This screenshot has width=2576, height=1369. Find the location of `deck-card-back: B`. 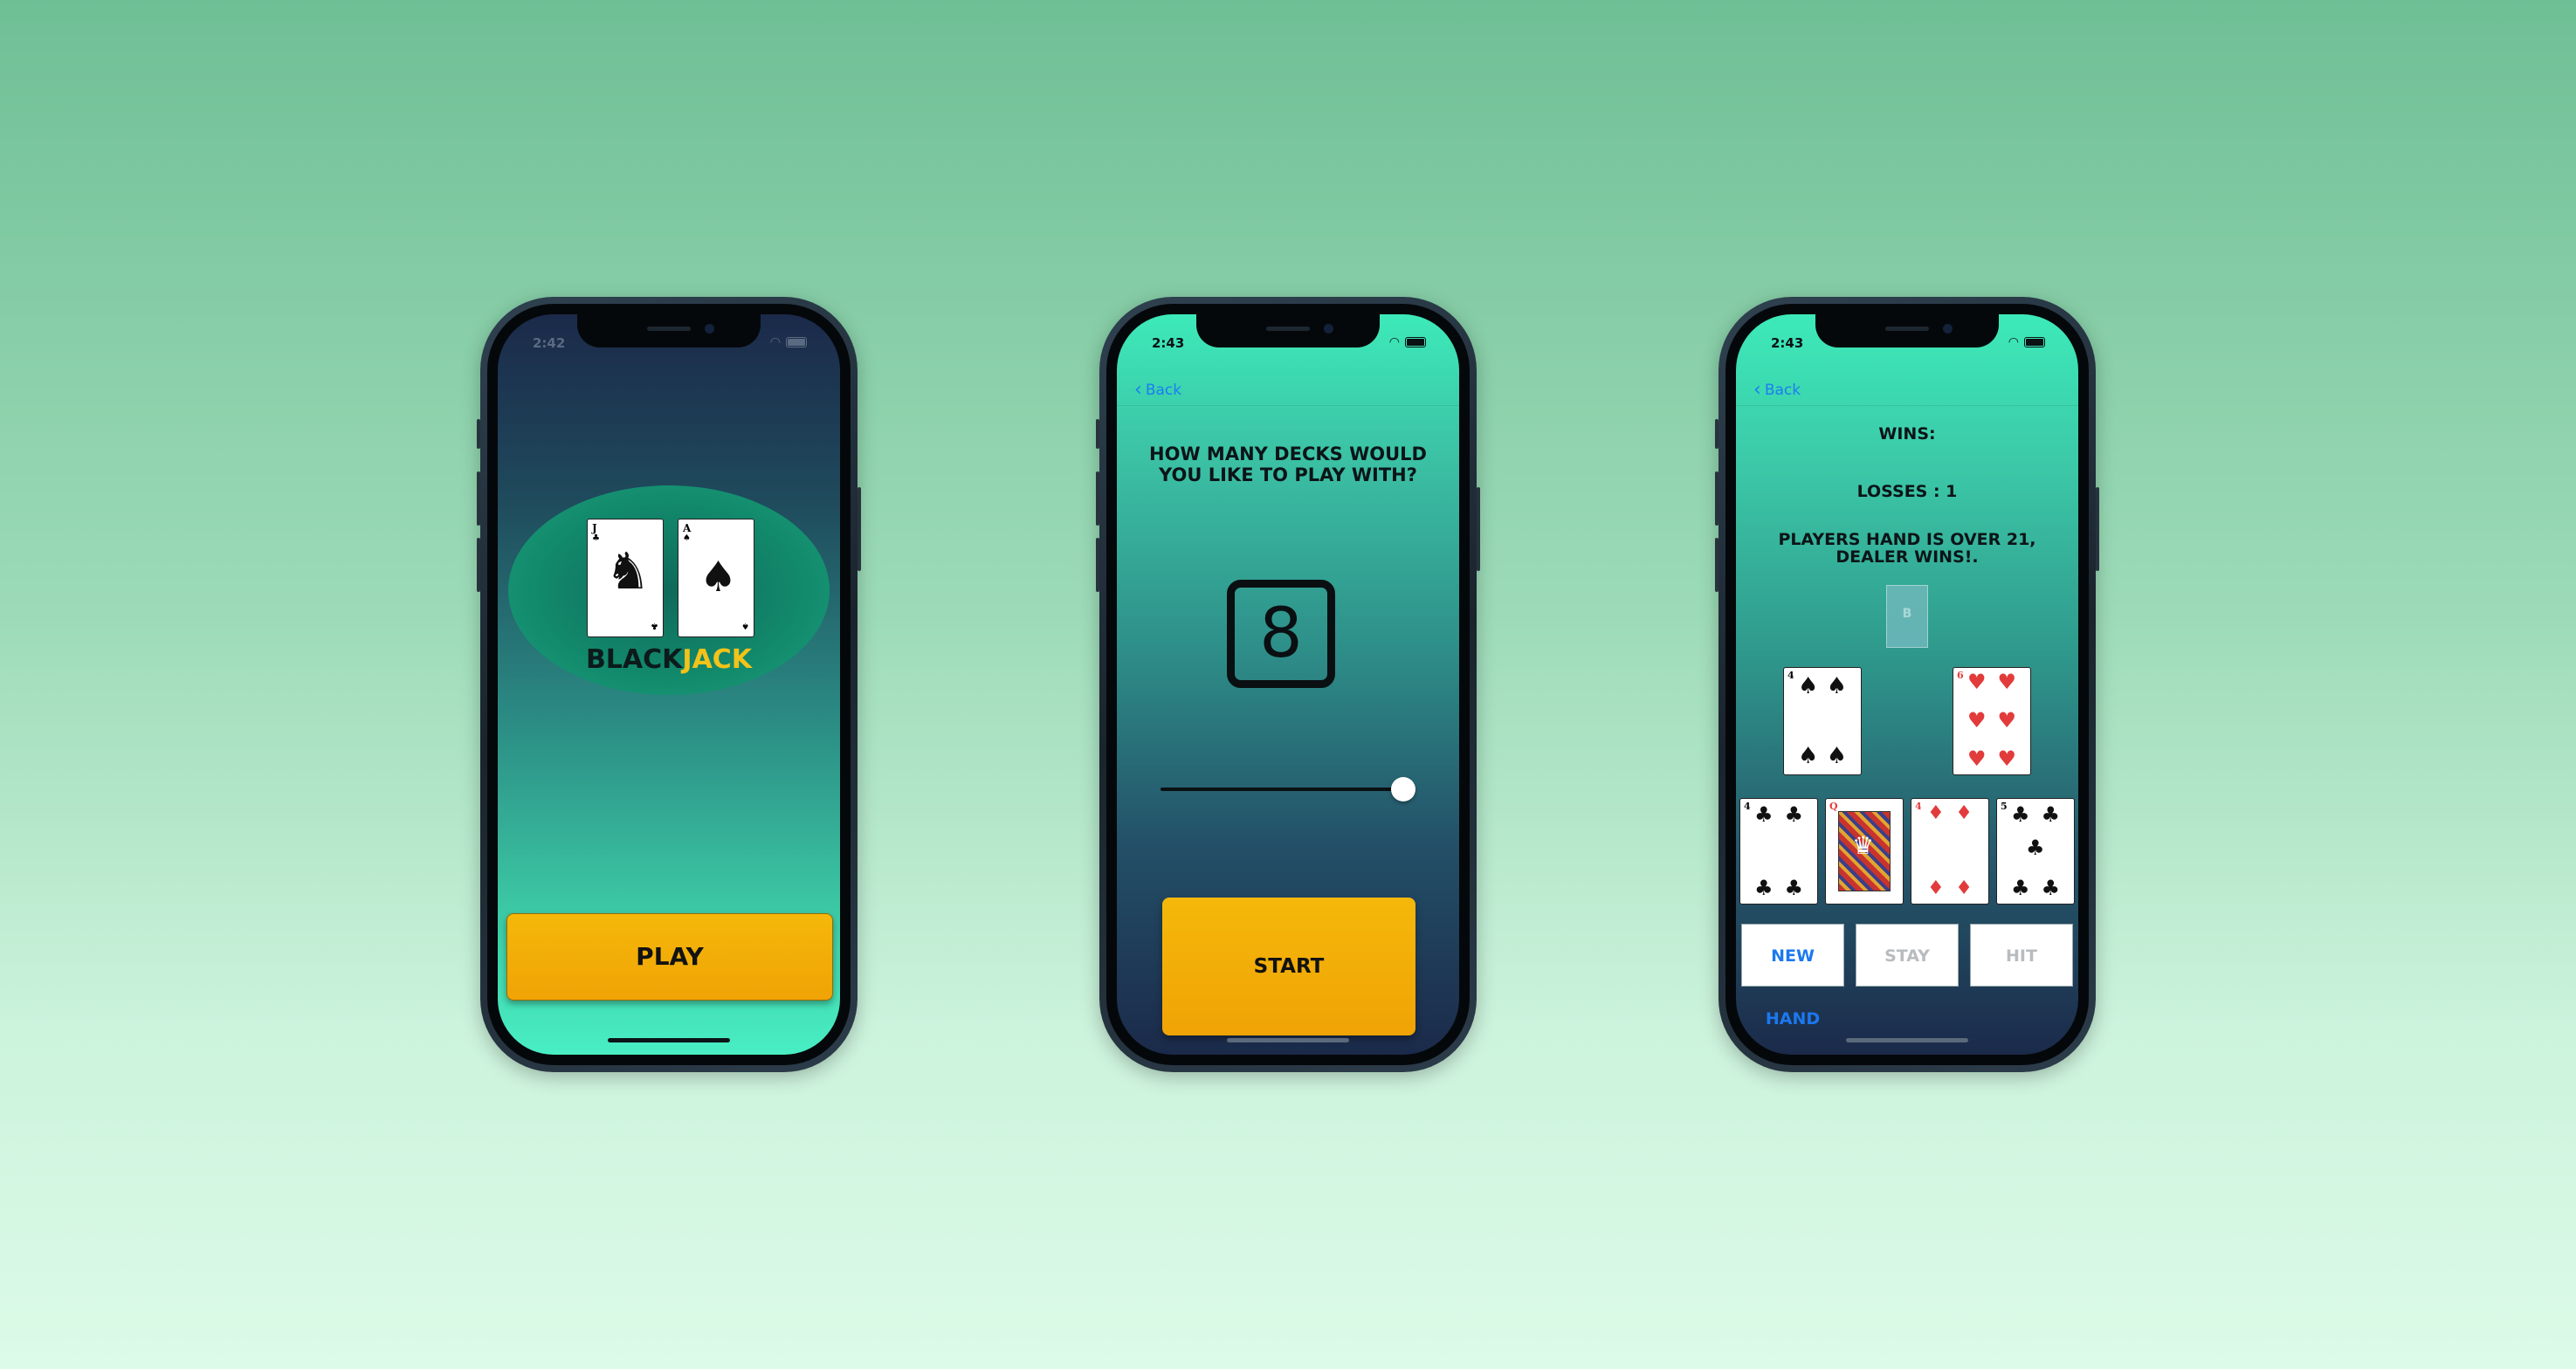

deck-card-back: B is located at coordinates (1907, 616).